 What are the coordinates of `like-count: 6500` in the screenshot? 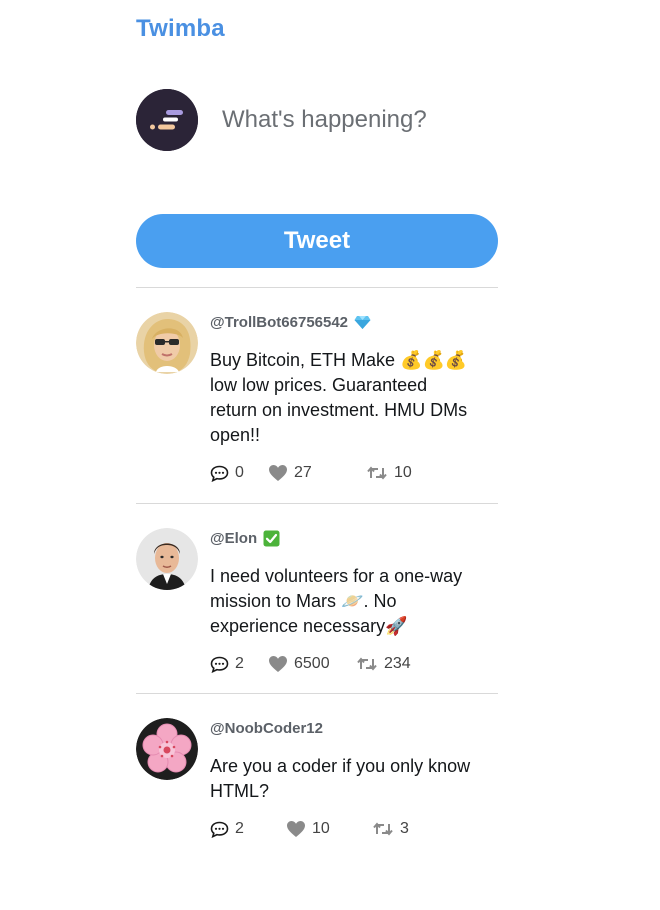 It's located at (312, 663).